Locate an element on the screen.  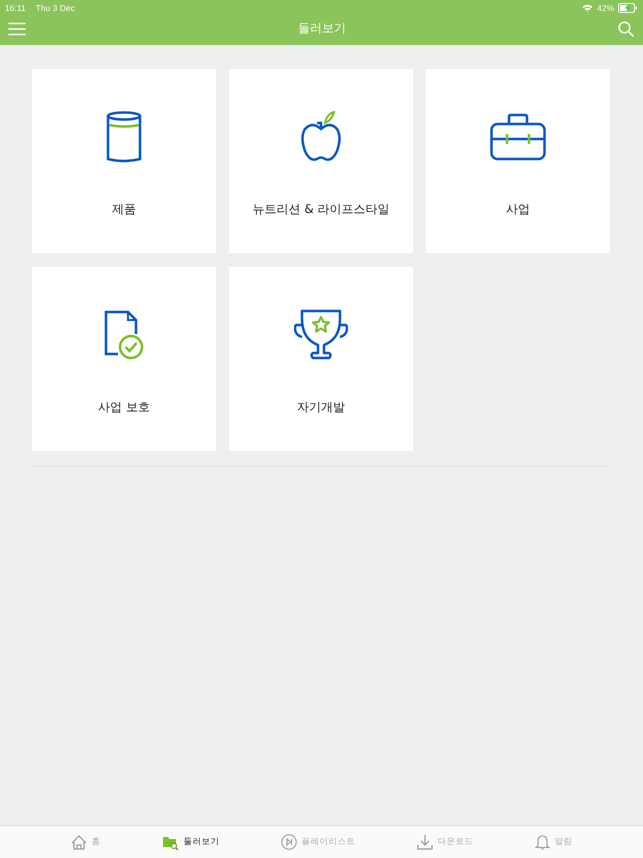
battery-icon is located at coordinates (628, 8).